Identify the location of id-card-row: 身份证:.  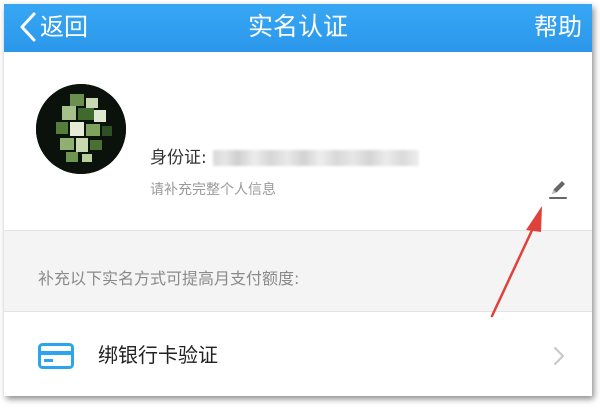
(284, 158).